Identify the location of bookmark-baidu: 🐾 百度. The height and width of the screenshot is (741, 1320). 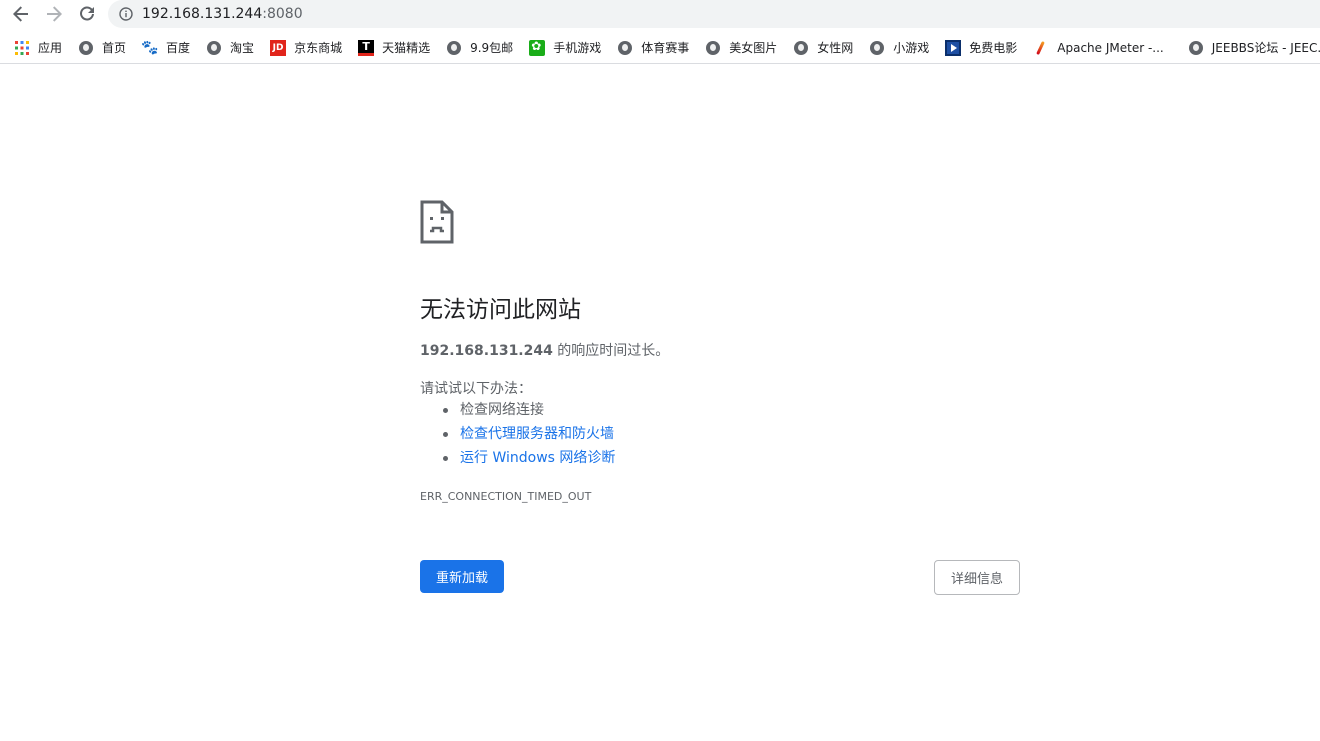
(166, 48).